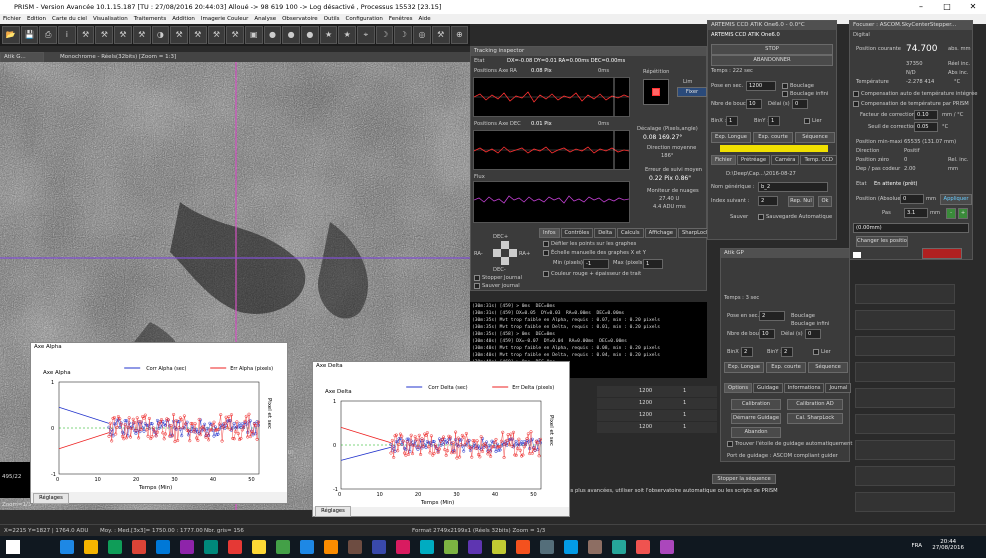 Image resolution: width=986 pixels, height=558 pixels. Describe the element at coordinates (730, 444) in the screenshot. I see `auto-find-star-checkbox` at that location.